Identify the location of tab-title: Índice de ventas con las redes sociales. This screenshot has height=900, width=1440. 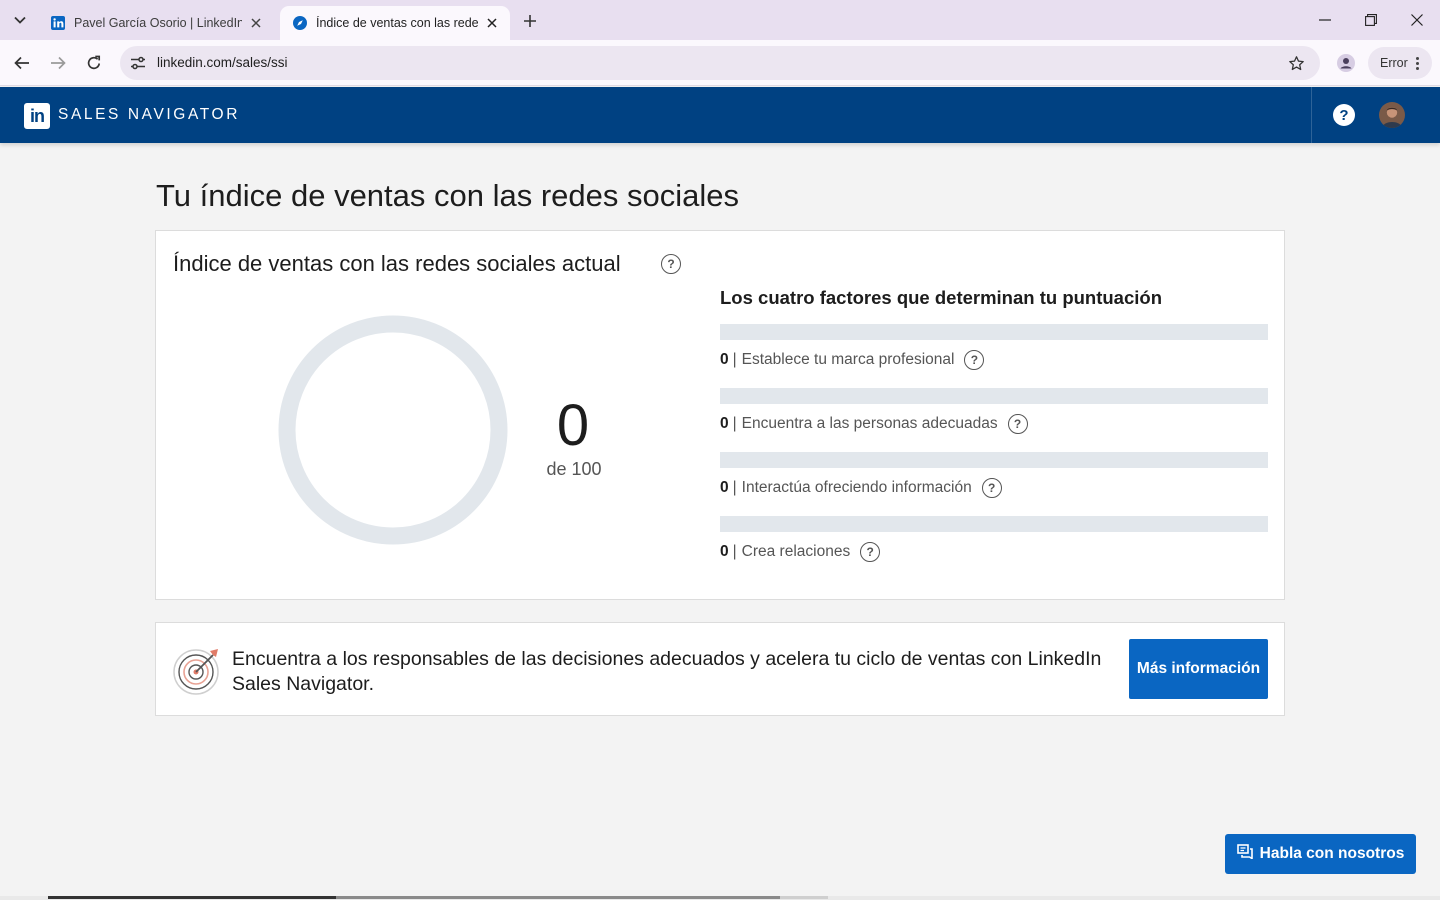
(397, 23).